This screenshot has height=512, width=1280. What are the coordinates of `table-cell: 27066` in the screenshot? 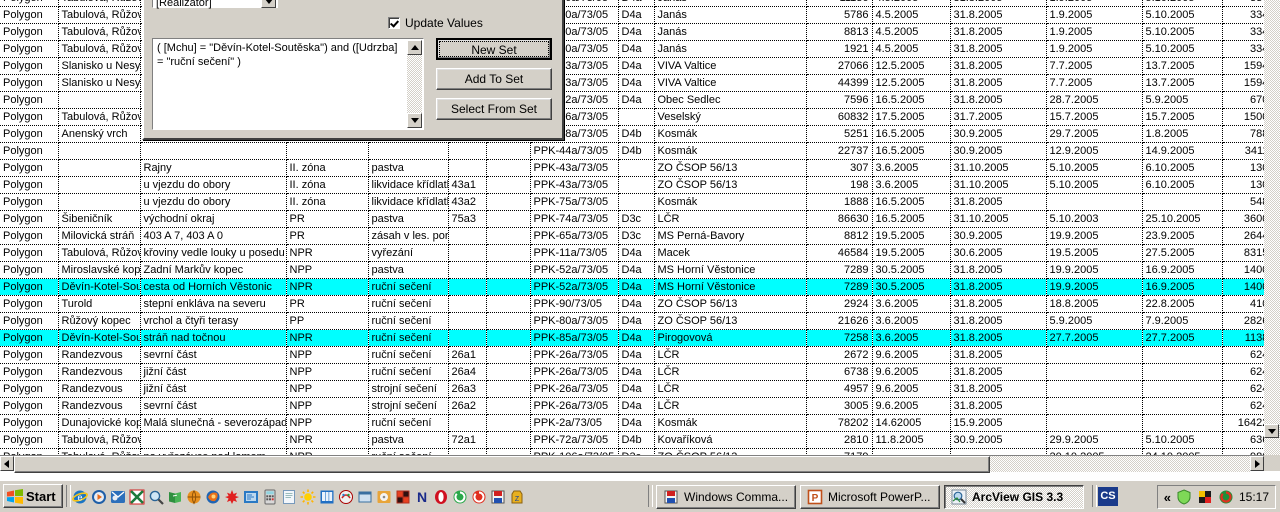 It's located at (839, 66).